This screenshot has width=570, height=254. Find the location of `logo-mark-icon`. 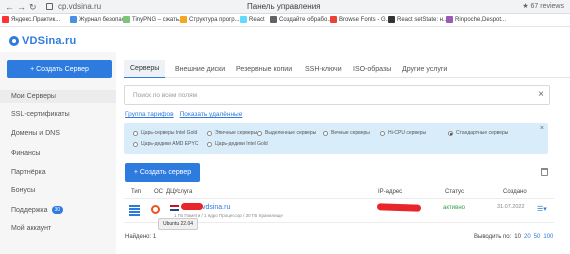

logo-mark-icon is located at coordinates (14, 41).